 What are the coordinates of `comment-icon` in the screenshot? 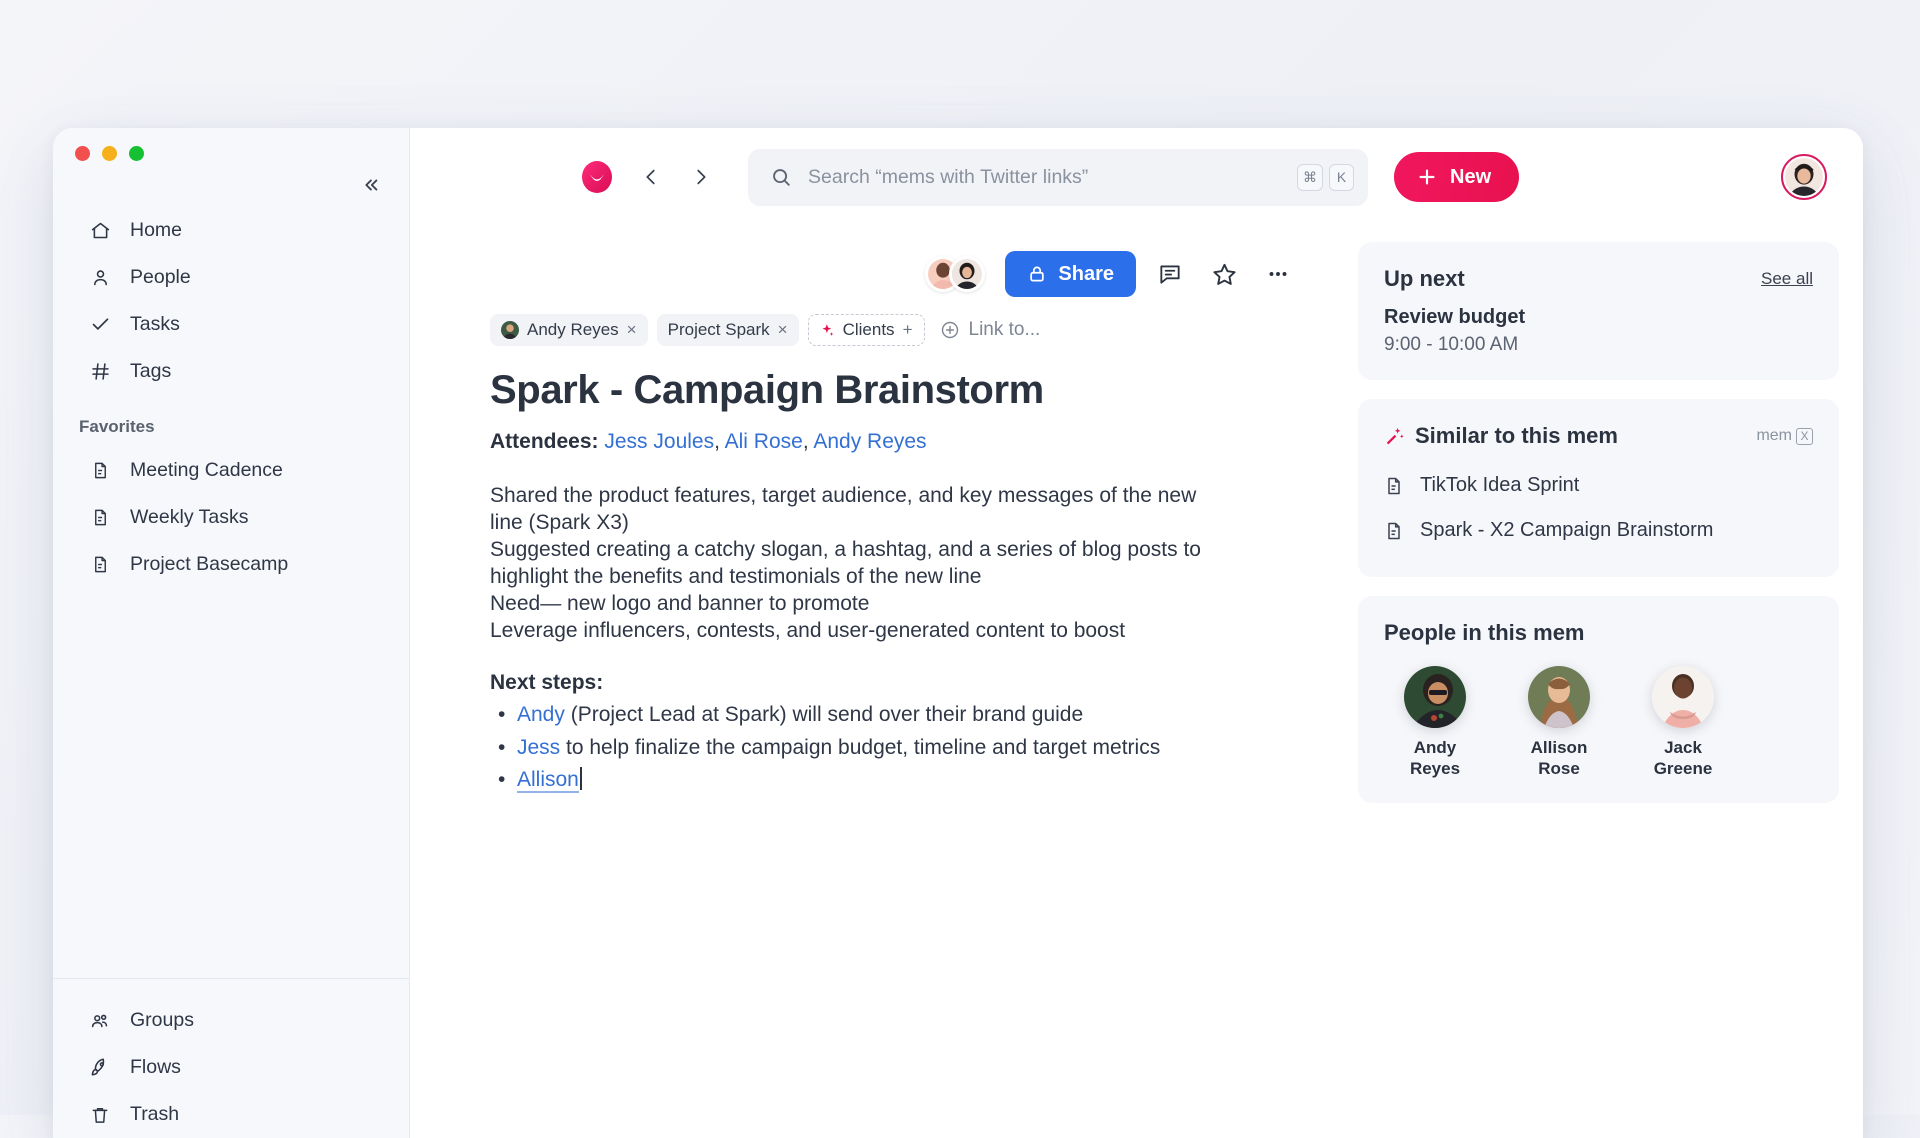 It's located at (1170, 274).